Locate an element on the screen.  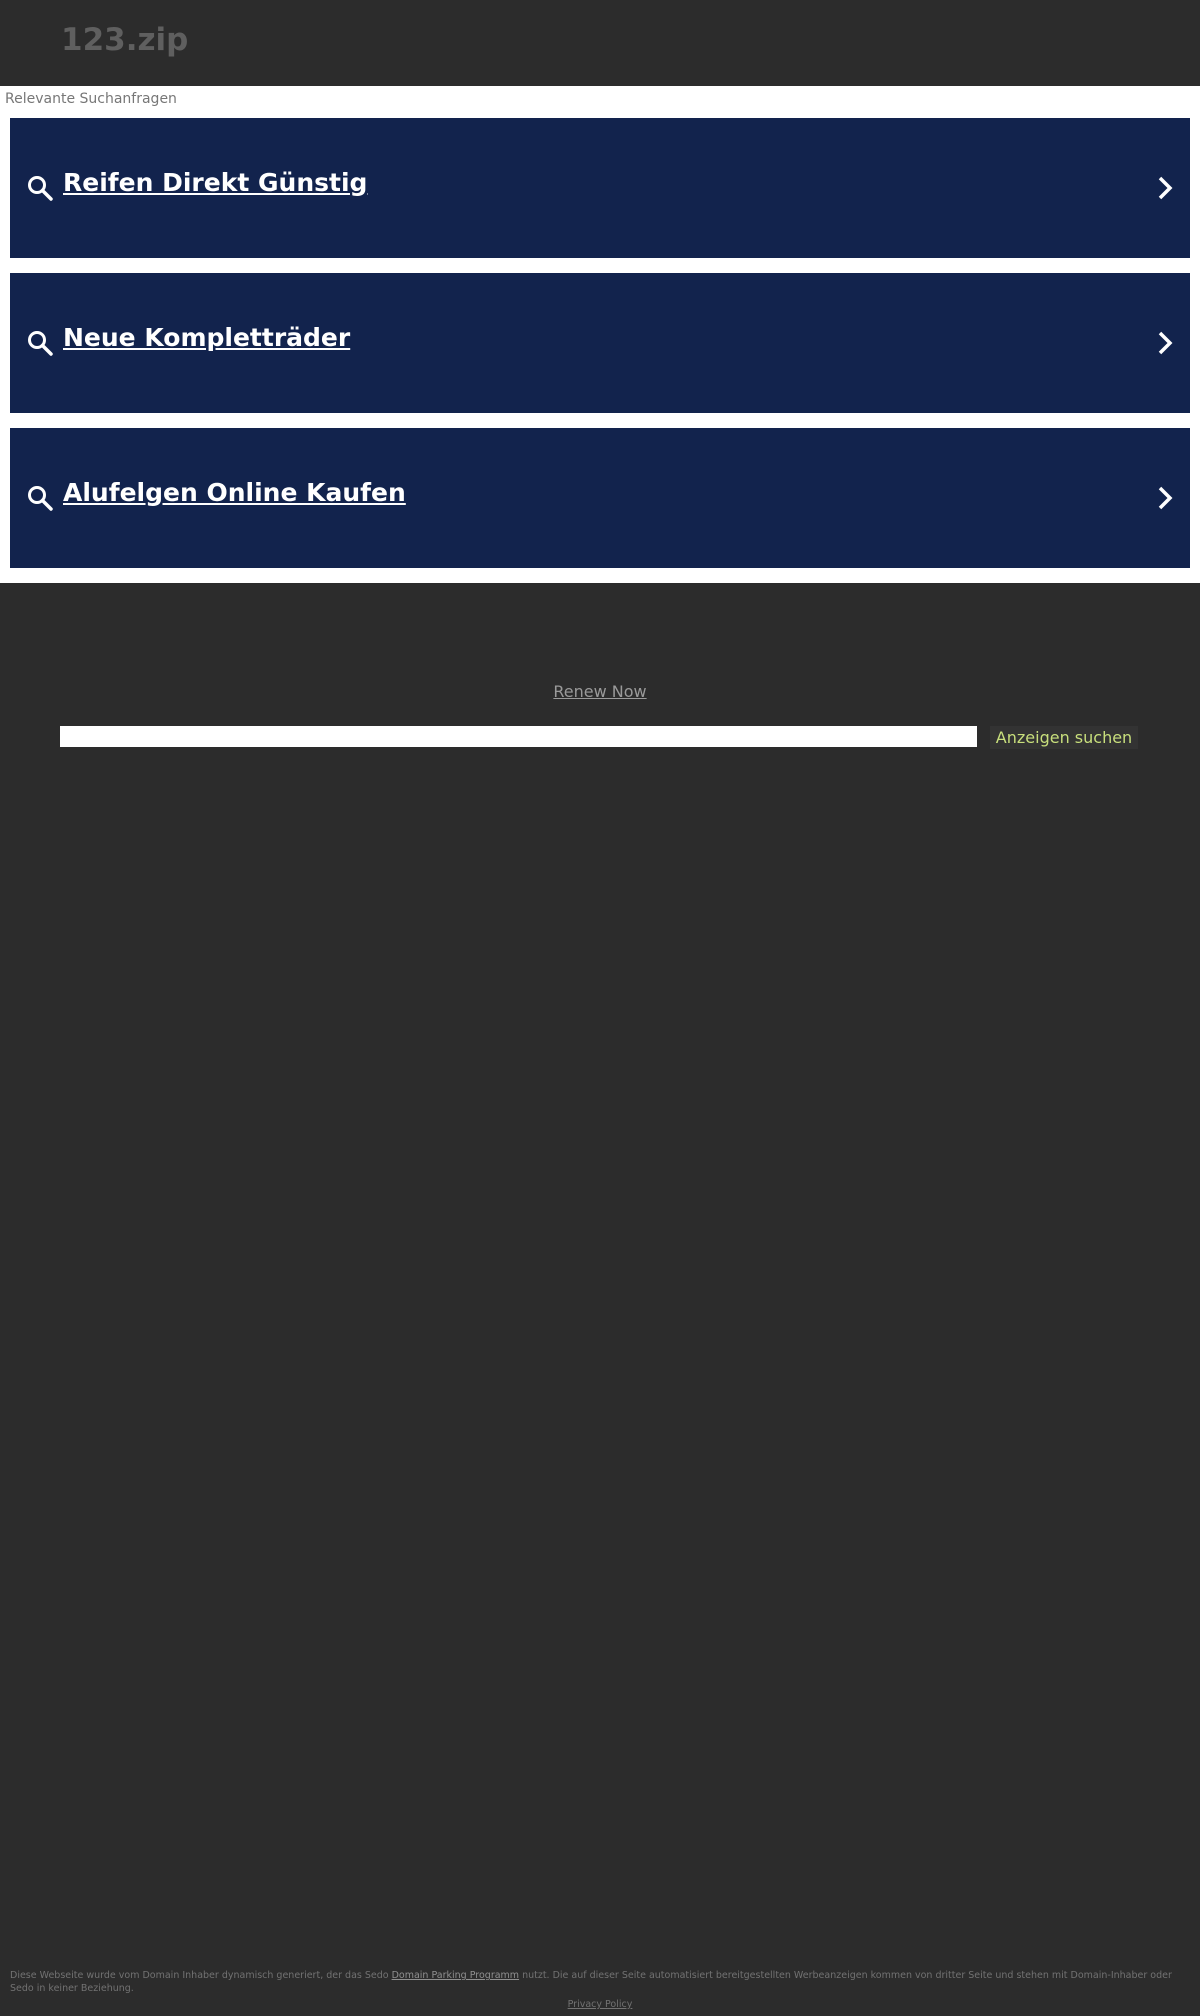
search-result-link: Neue Kompletträder is located at coordinates (206, 337).